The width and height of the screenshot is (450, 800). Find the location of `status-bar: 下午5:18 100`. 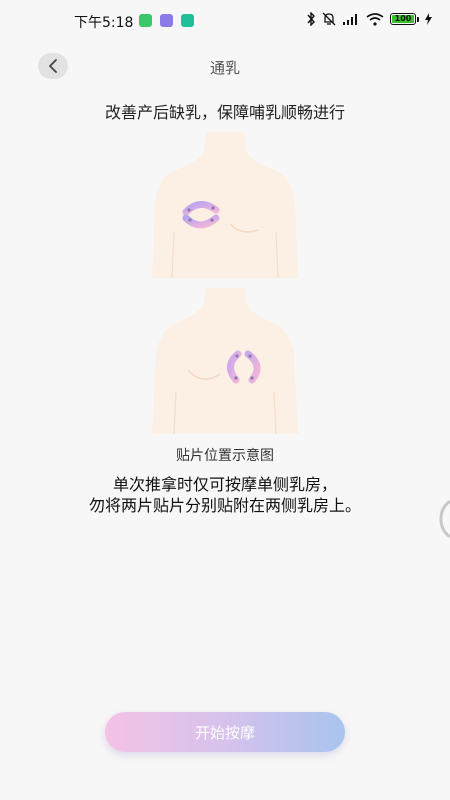

status-bar: 下午5:18 100 is located at coordinates (225, 20).